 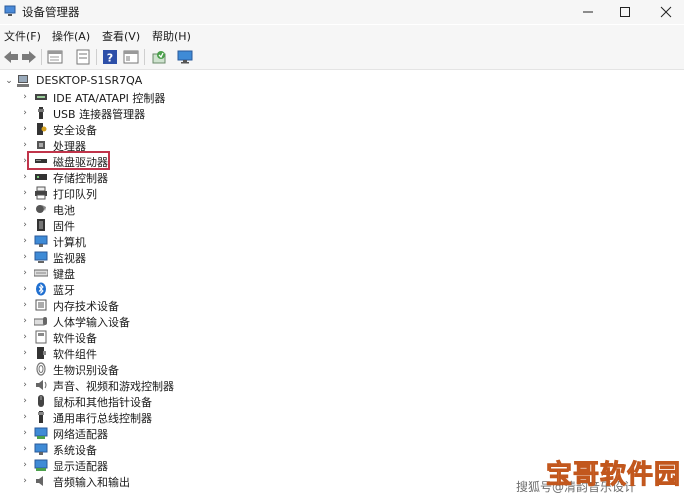 What do you see at coordinates (342, 257) in the screenshot?
I see `tree-node: › 监视器` at bounding box center [342, 257].